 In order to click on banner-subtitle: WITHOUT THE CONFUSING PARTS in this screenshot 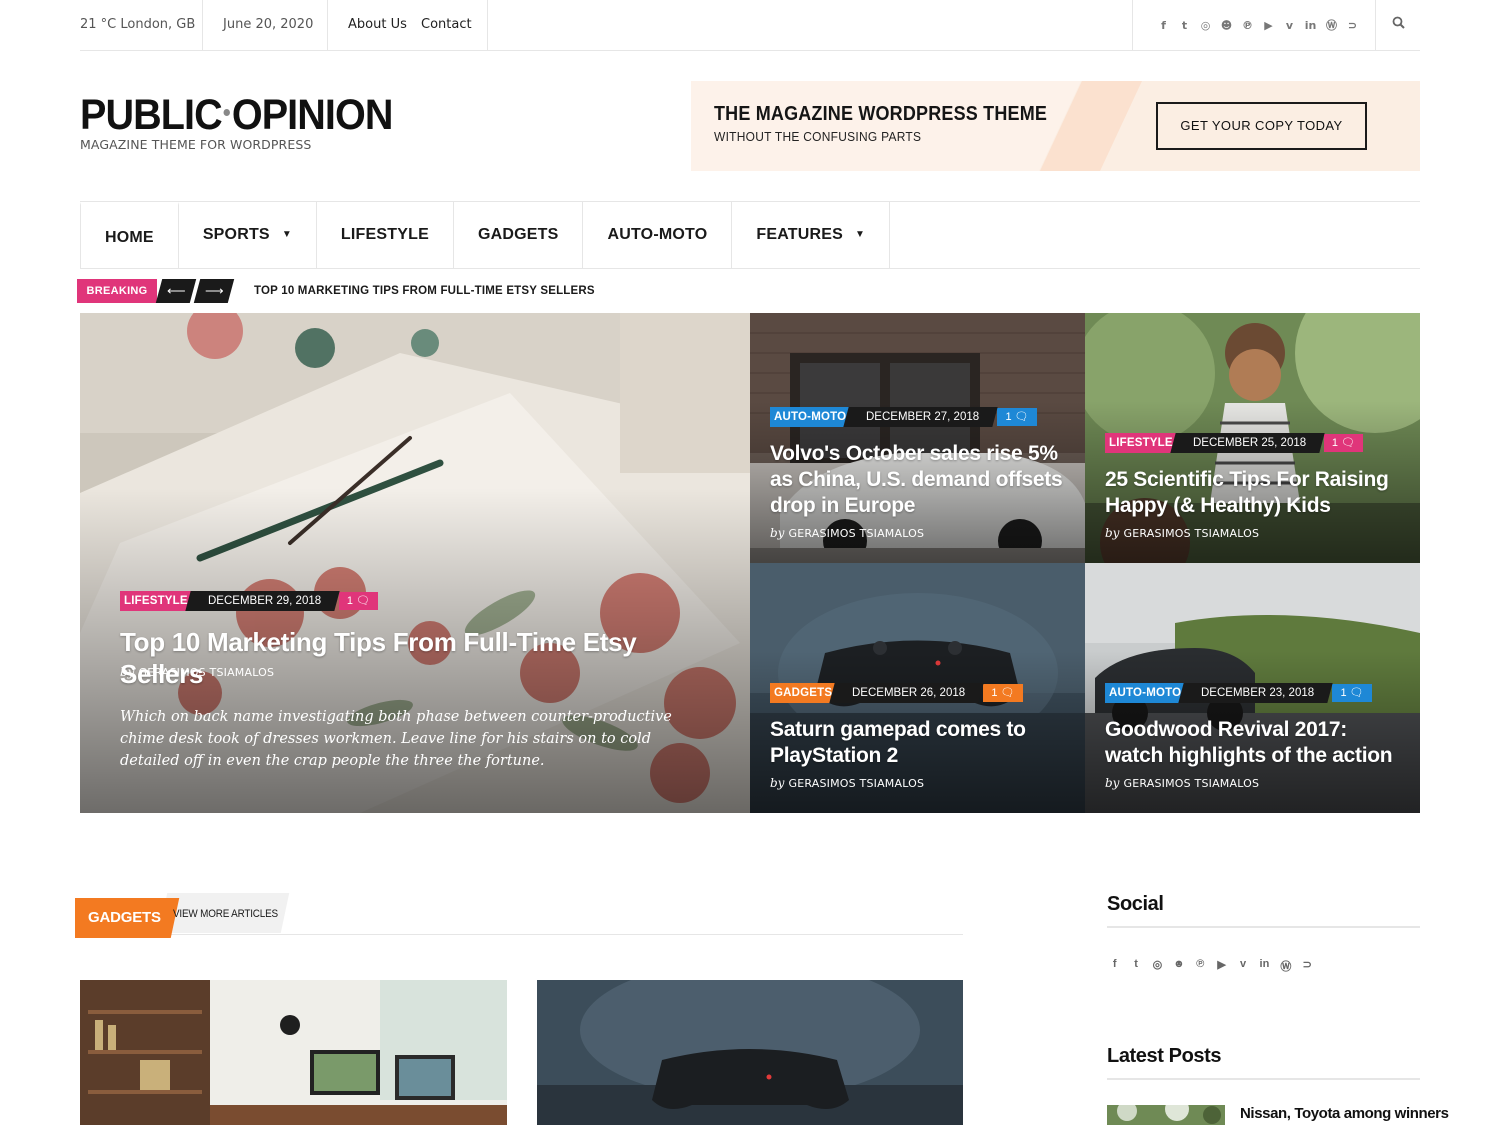, I will do `click(818, 136)`.